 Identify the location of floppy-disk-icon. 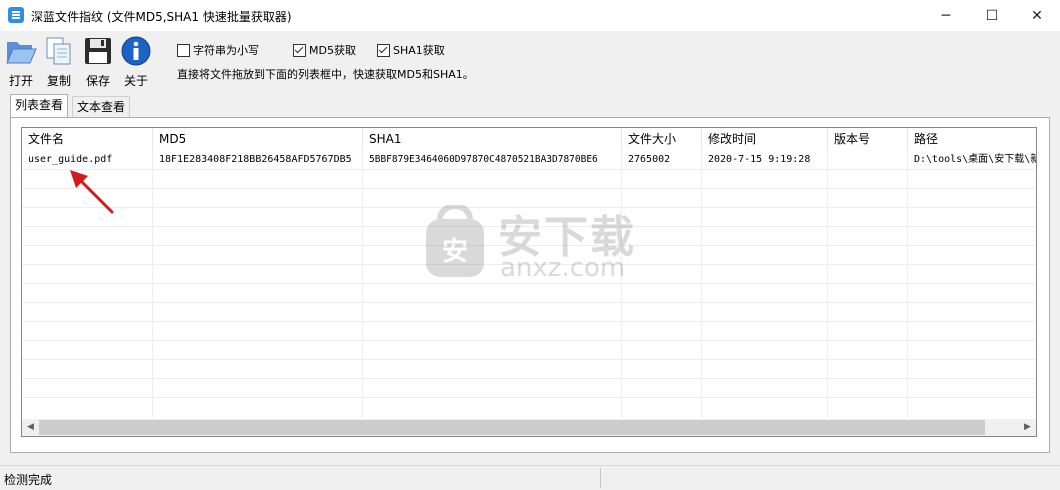
(98, 51).